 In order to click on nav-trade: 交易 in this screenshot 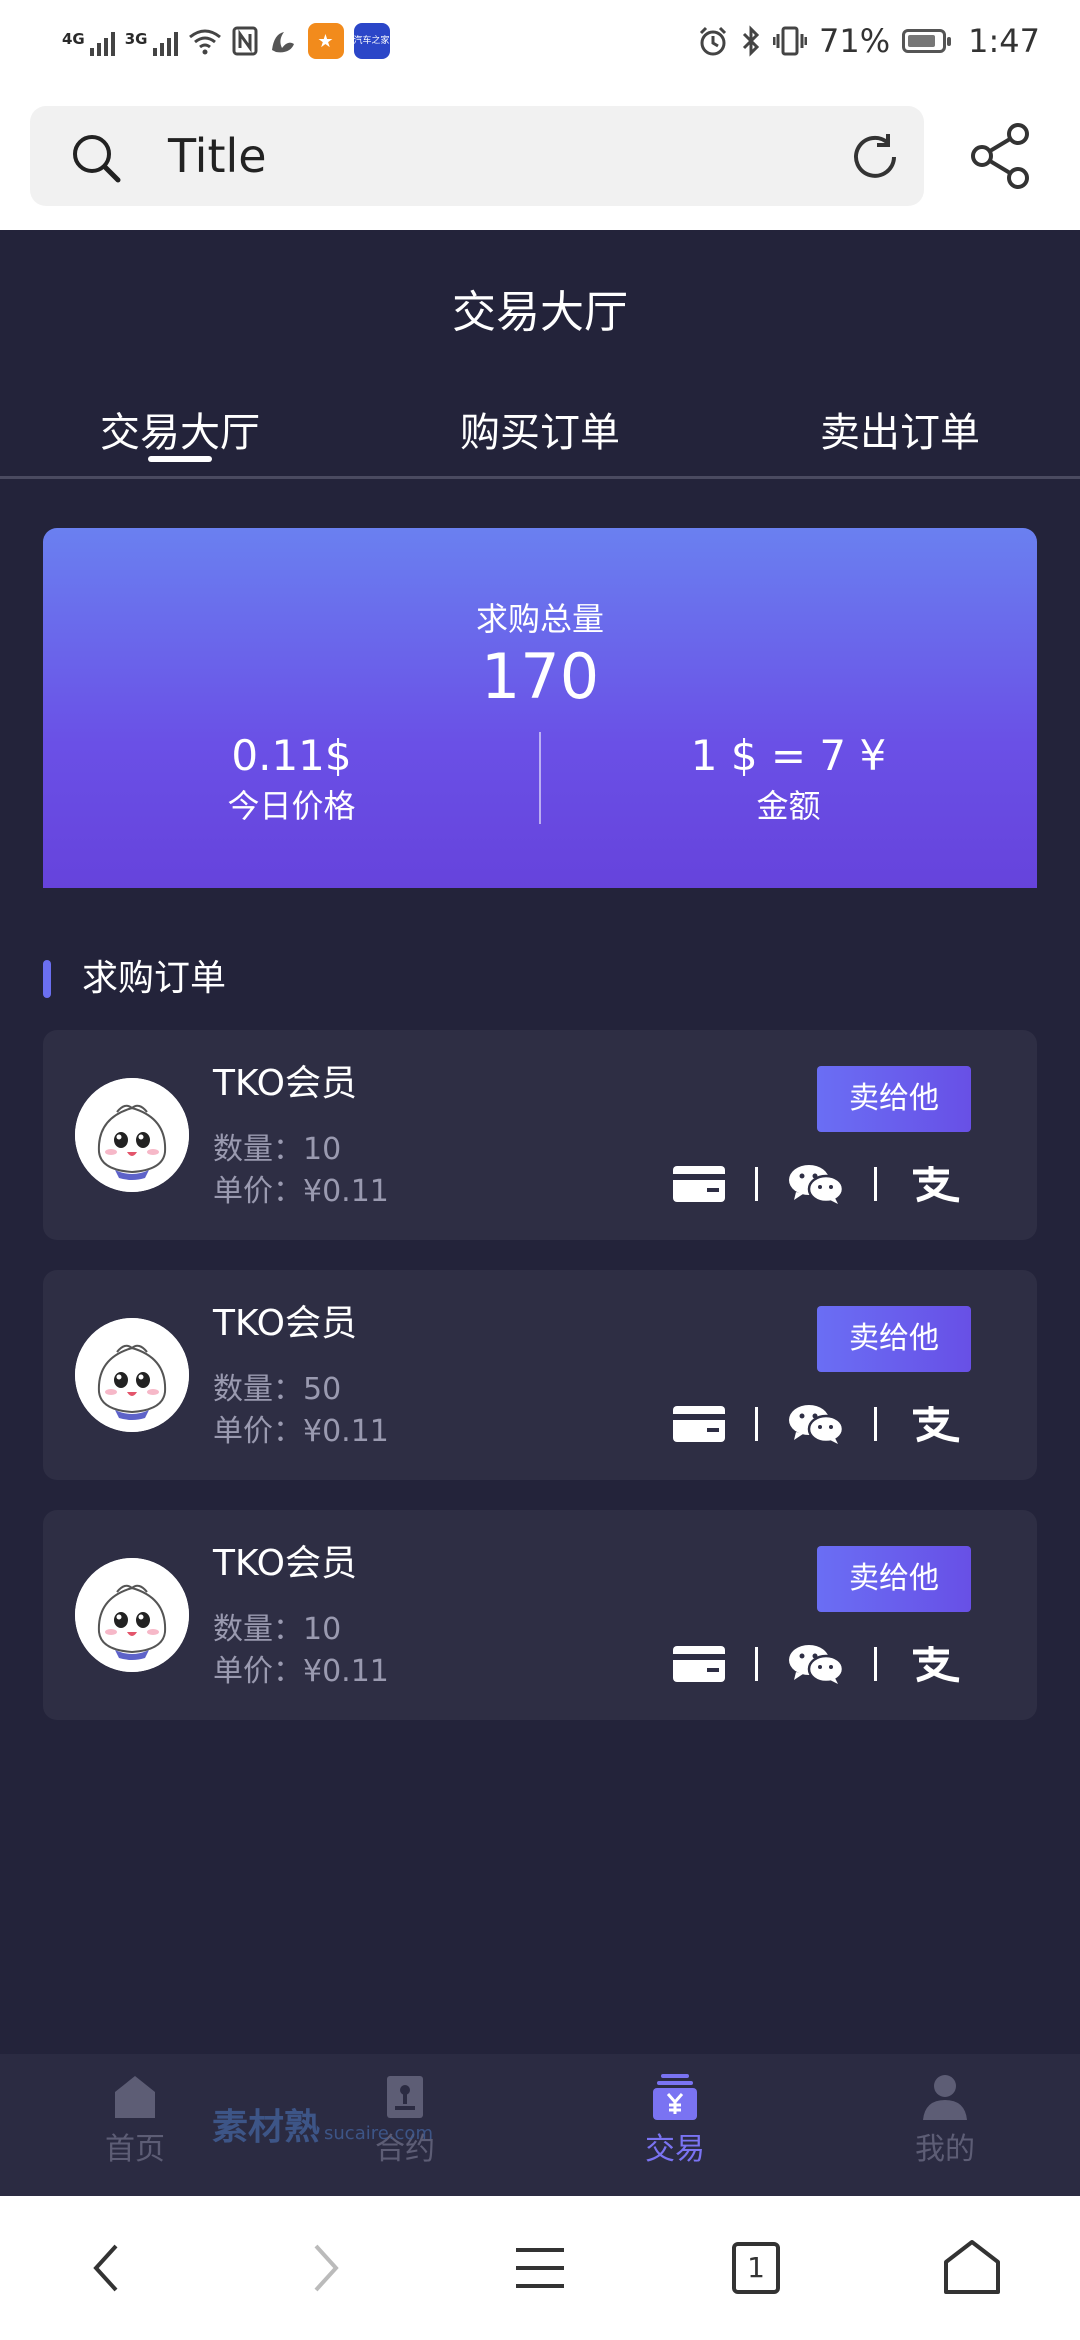, I will do `click(675, 2122)`.